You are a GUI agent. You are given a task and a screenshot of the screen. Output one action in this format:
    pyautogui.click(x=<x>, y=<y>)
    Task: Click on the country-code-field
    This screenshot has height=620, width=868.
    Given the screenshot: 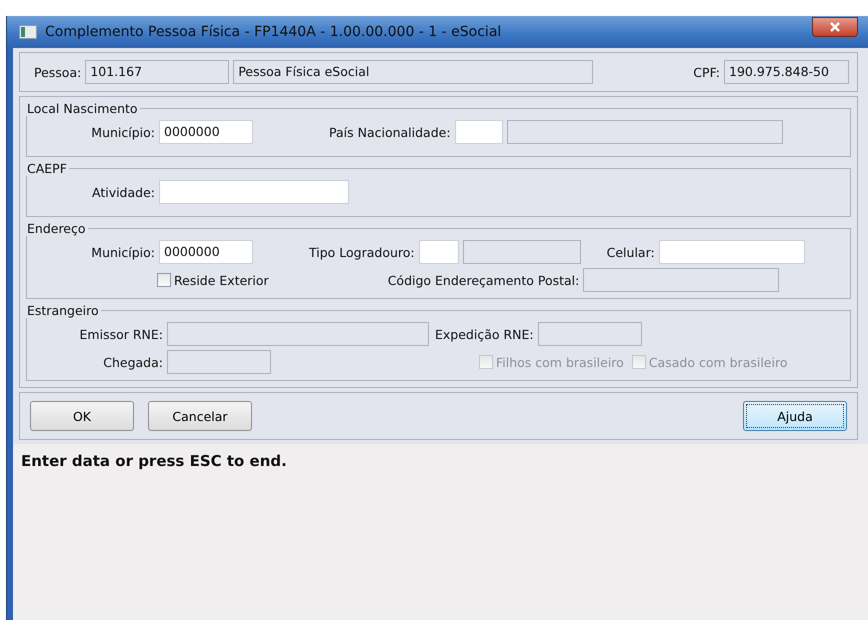 What is the action you would take?
    pyautogui.click(x=478, y=132)
    